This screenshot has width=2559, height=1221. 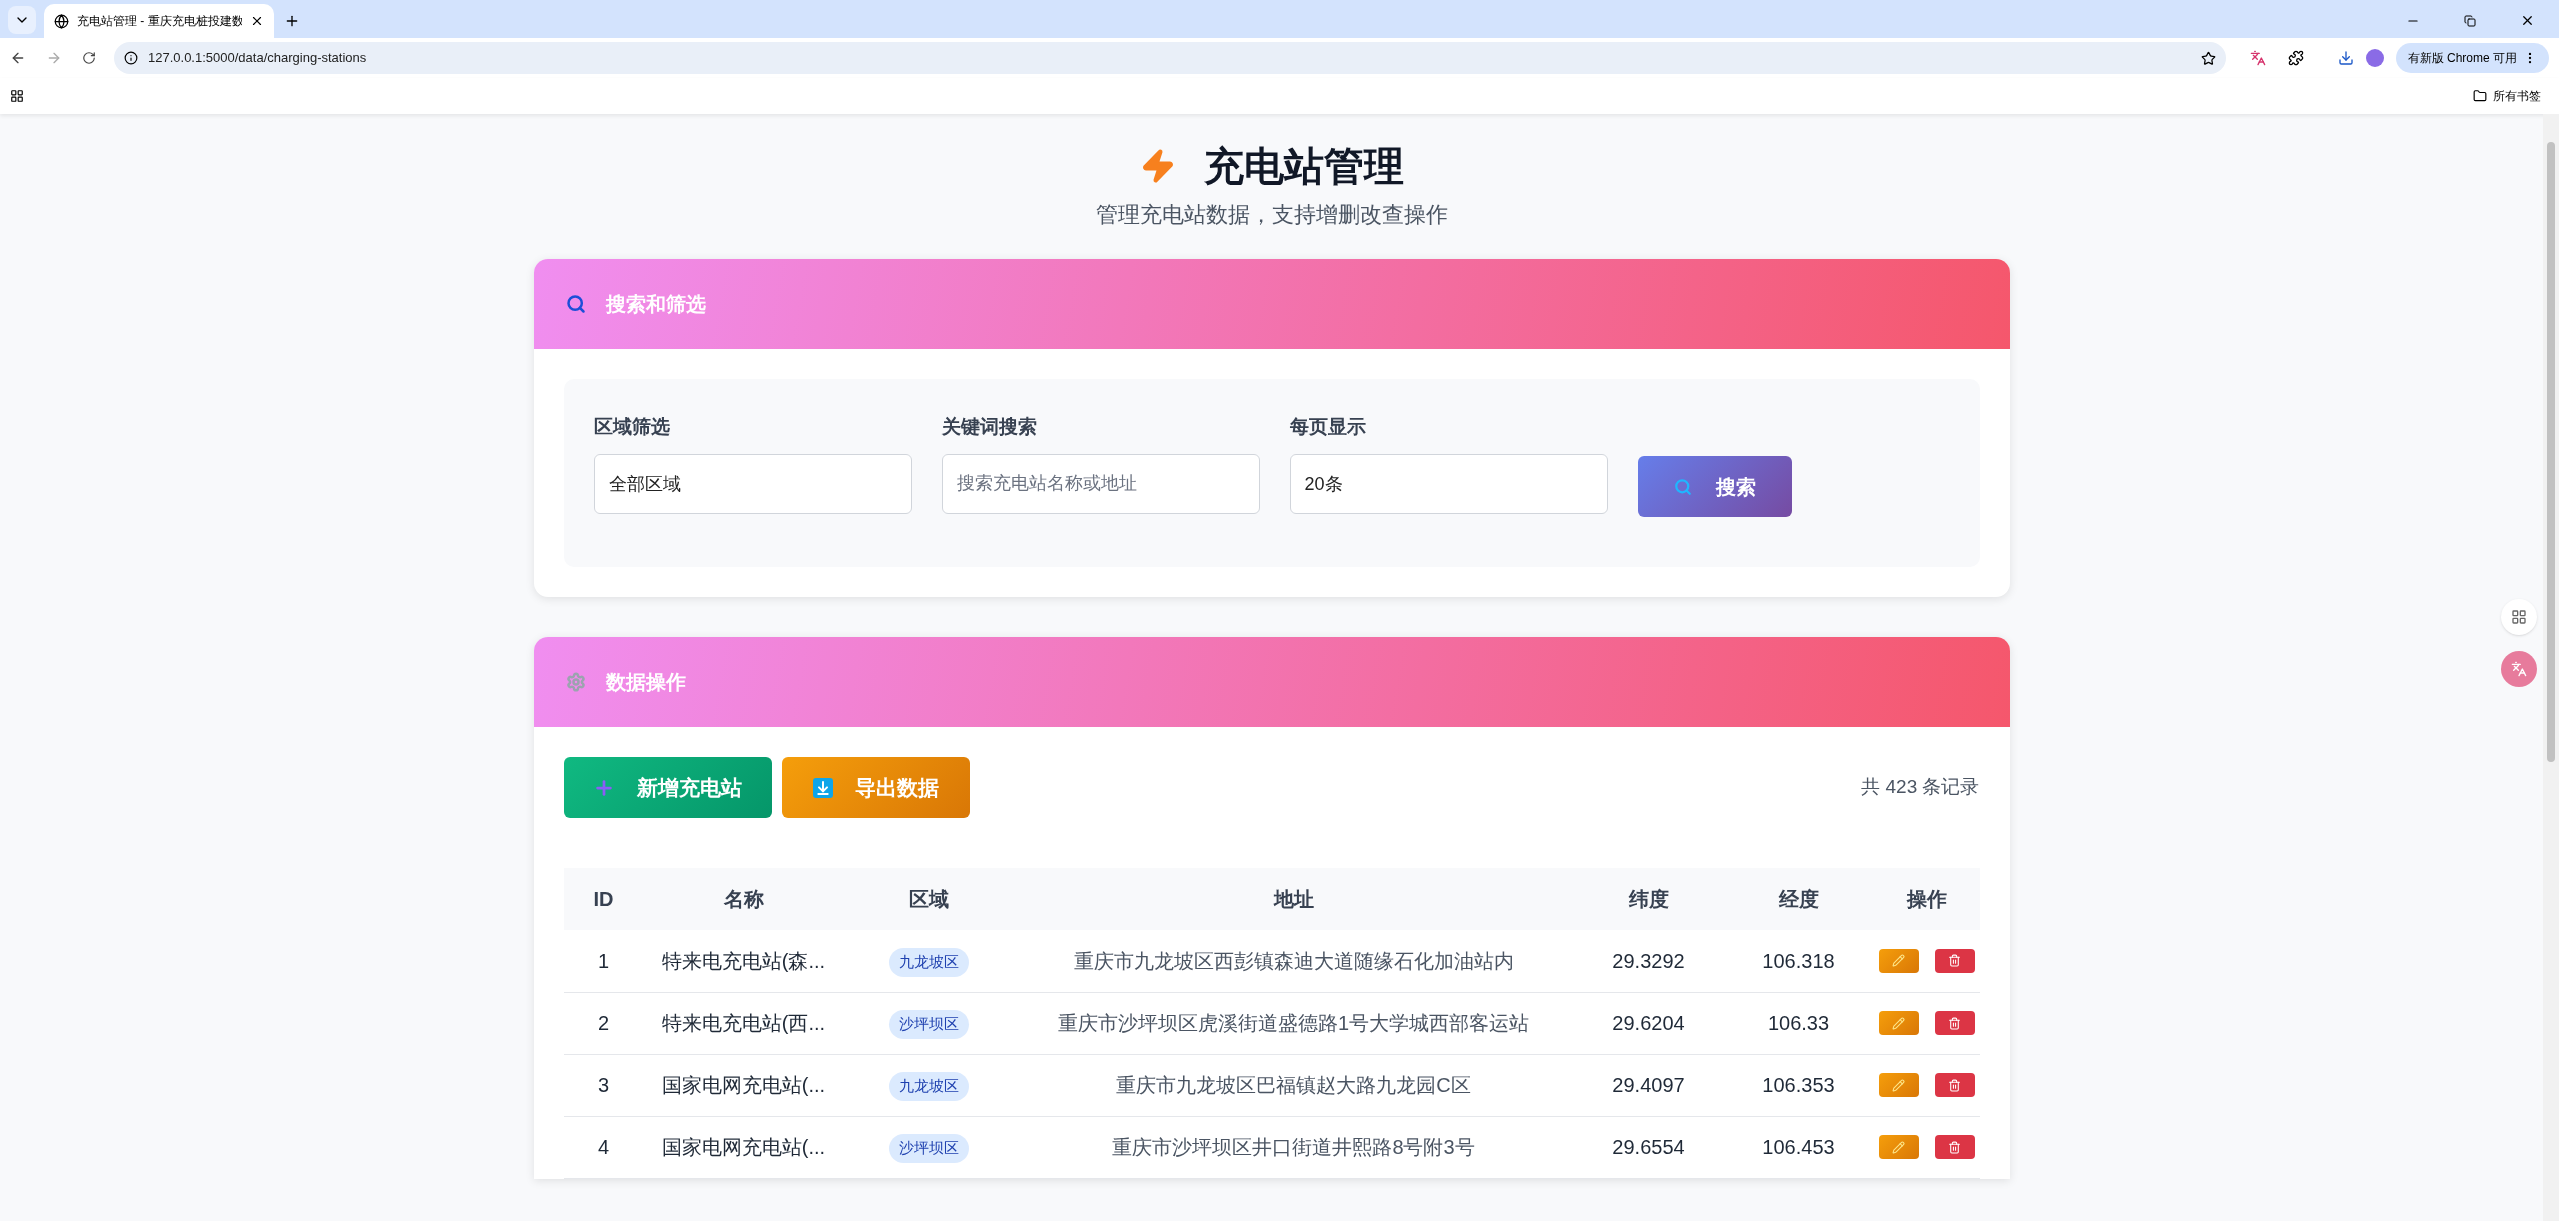 I want to click on field-label: 区域筛选, so click(x=632, y=427).